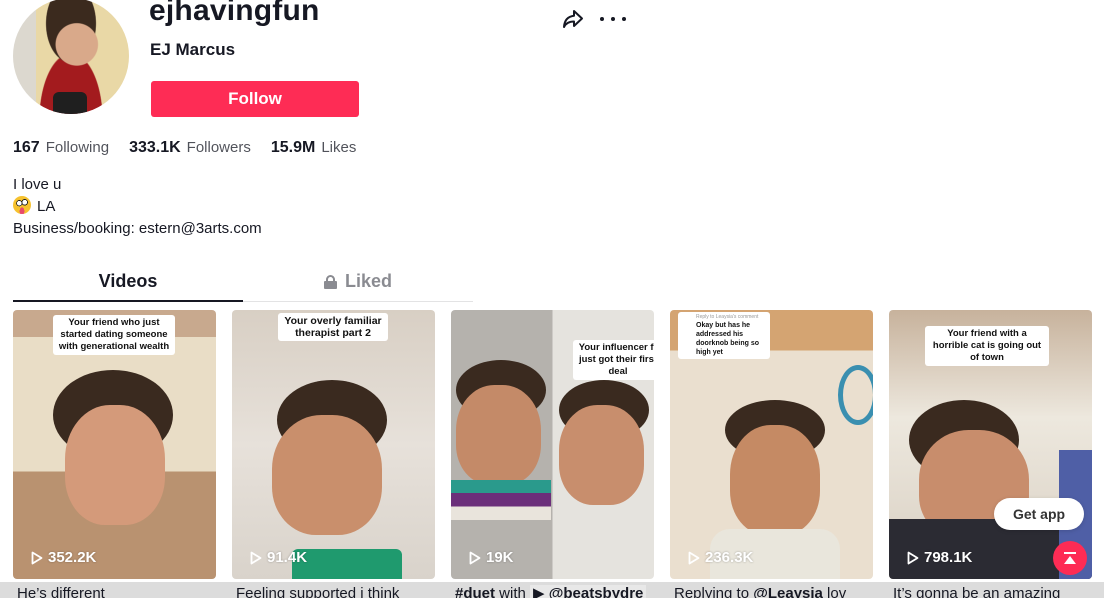 The image size is (1104, 598). What do you see at coordinates (71, 57) in the screenshot?
I see `avatar` at bounding box center [71, 57].